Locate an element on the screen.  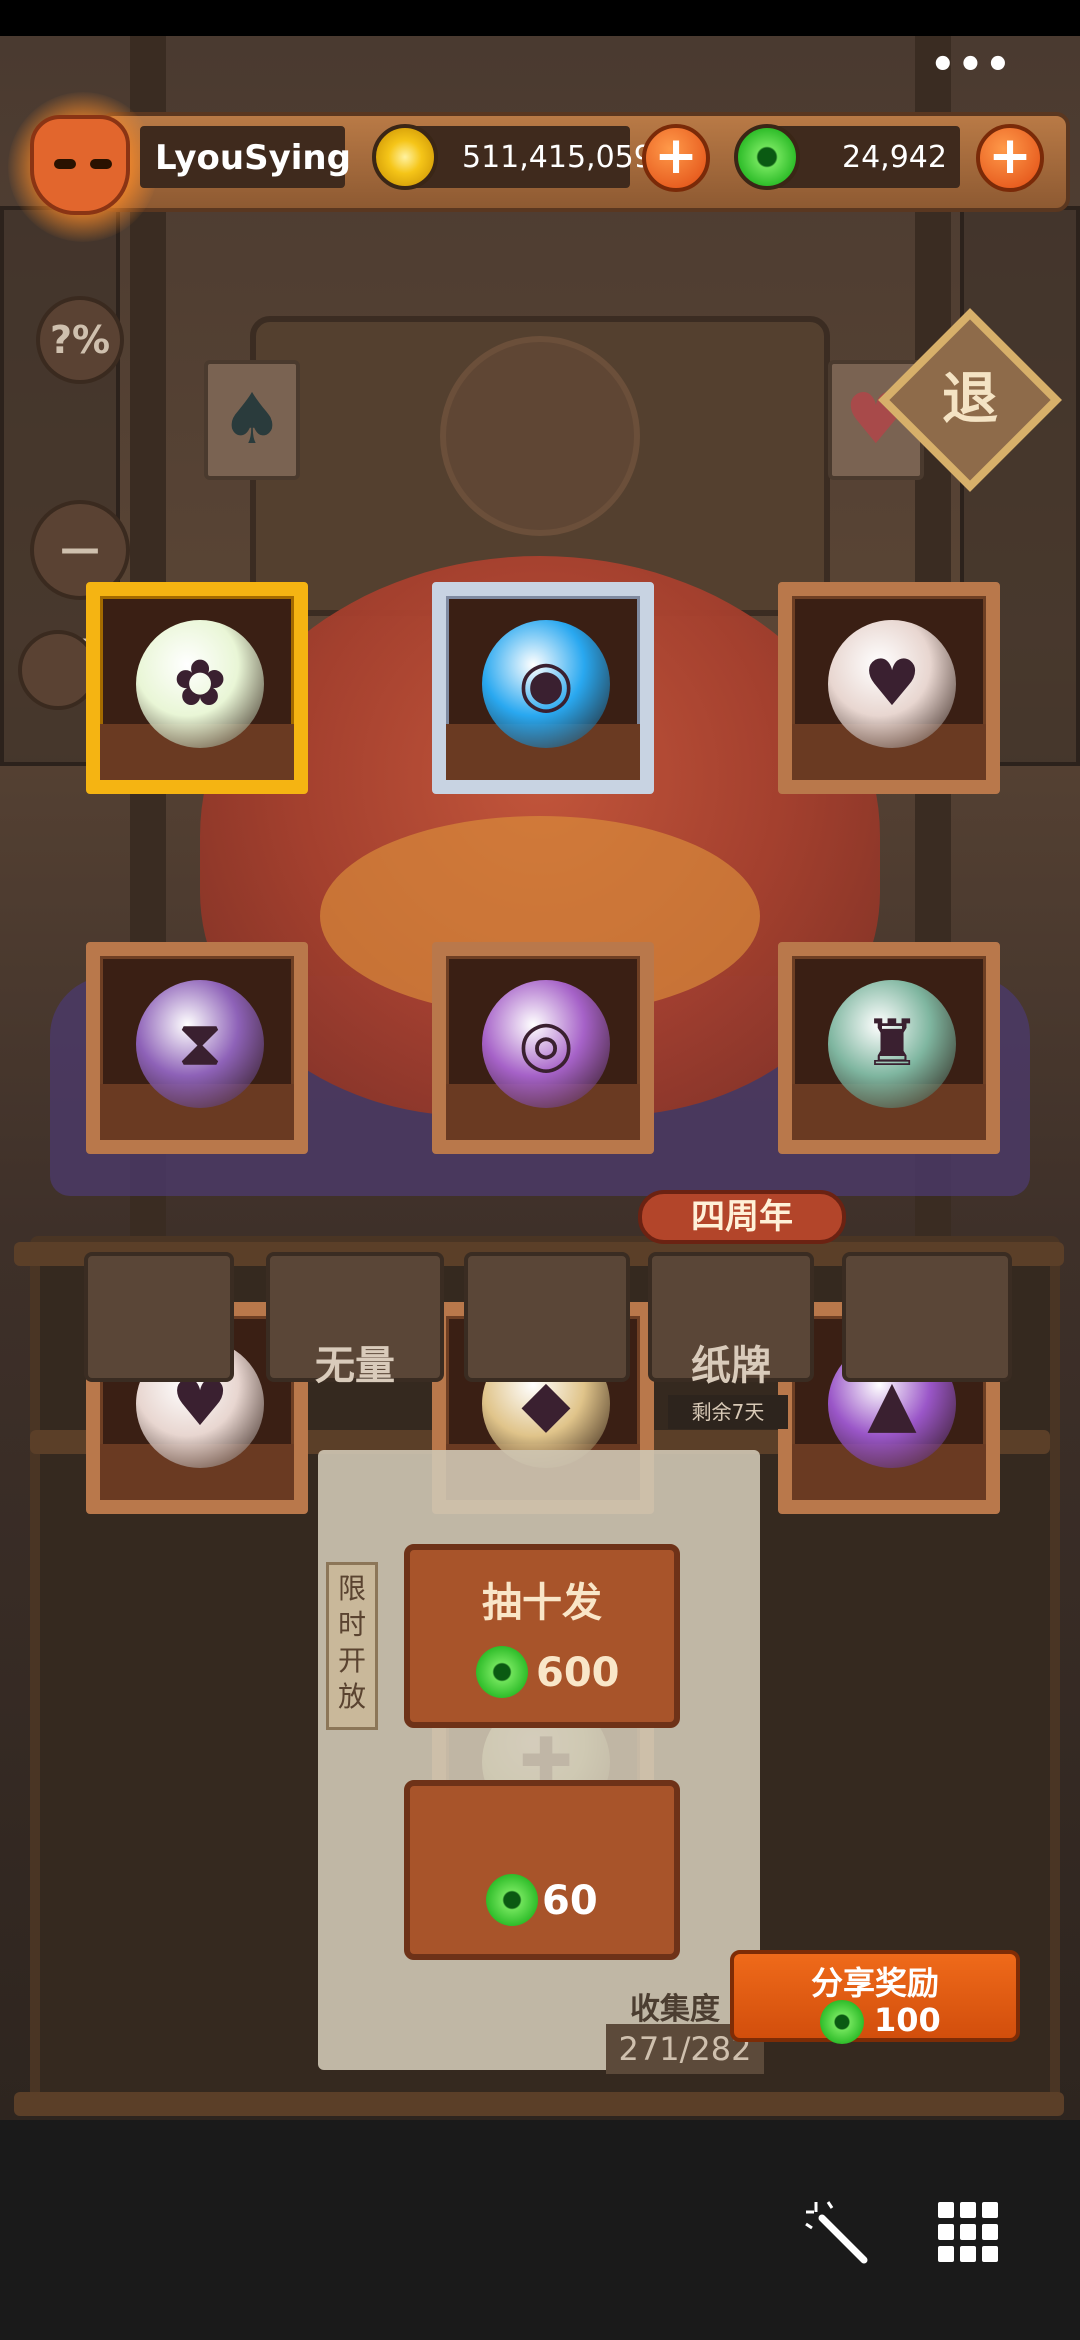
share-reward-button: 分享奖励 100 is located at coordinates (875, 1997).